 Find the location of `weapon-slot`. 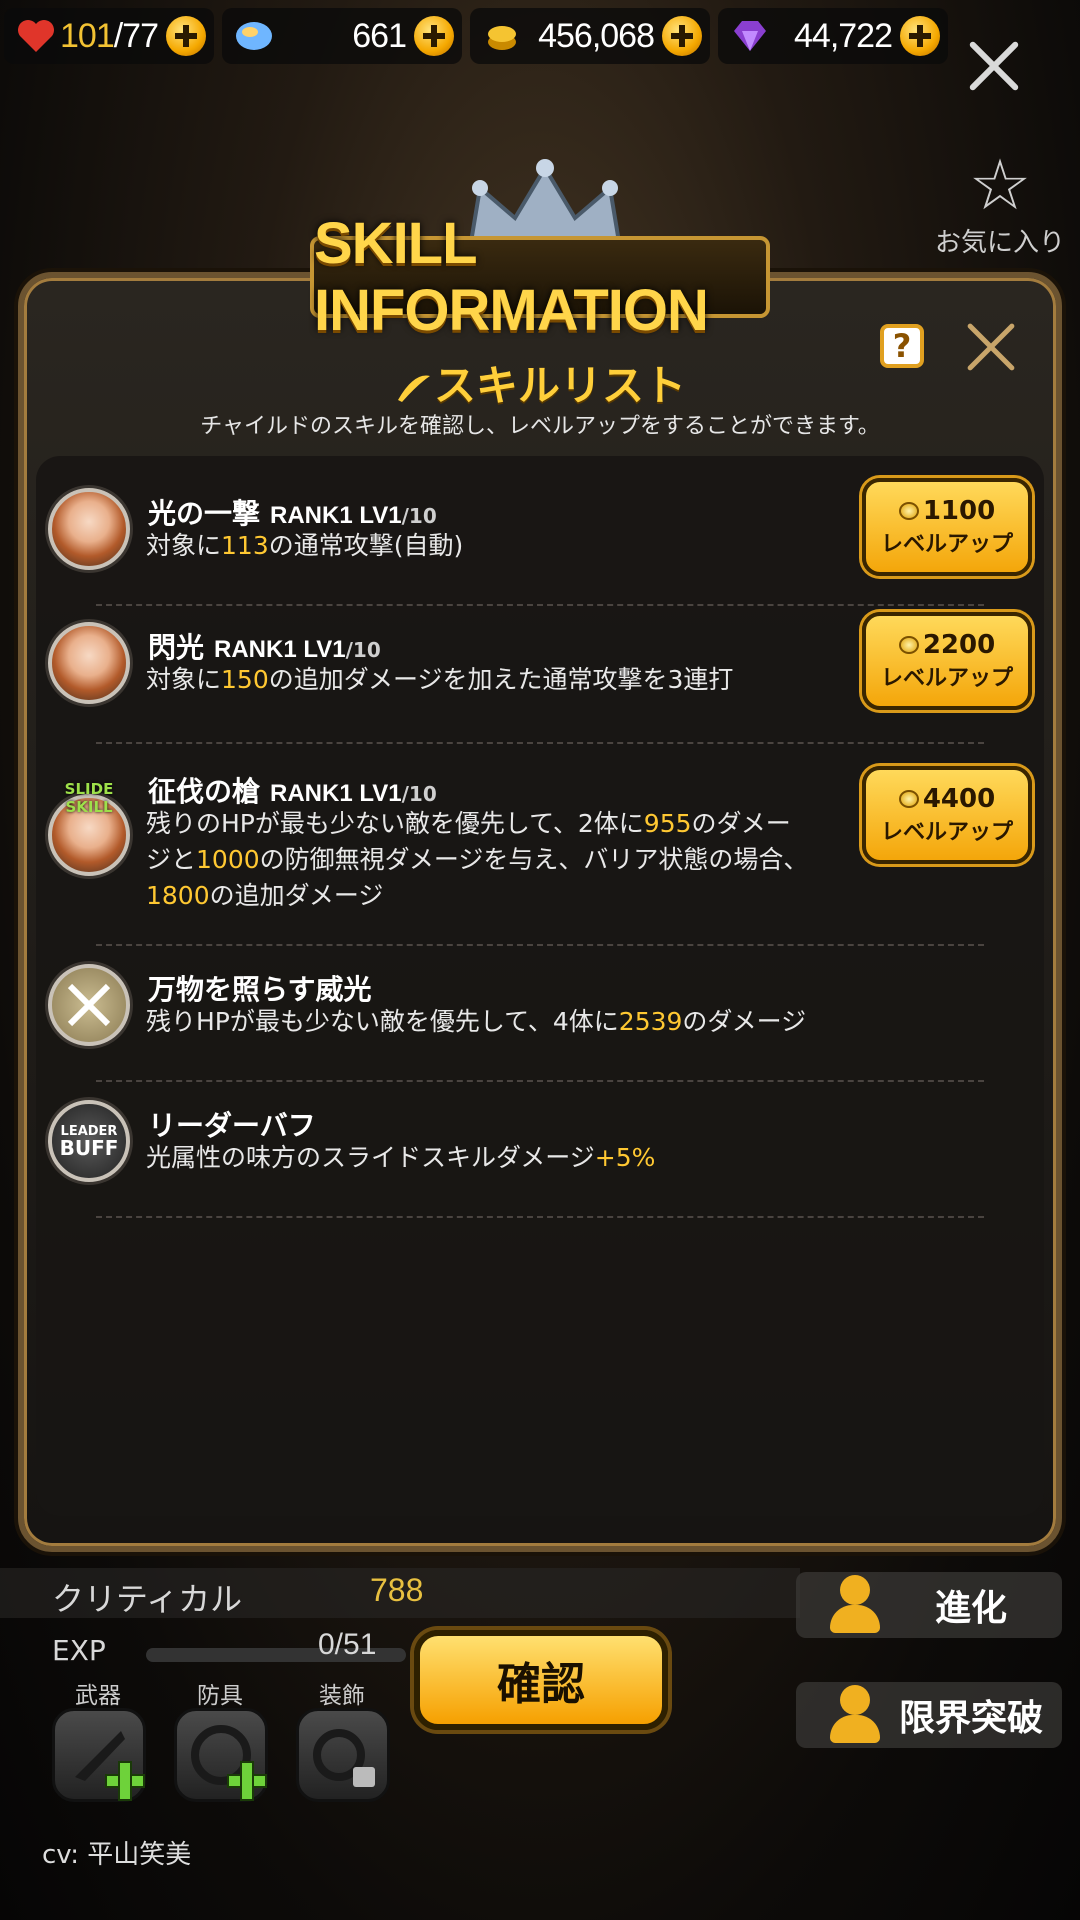

weapon-slot is located at coordinates (99, 1755).